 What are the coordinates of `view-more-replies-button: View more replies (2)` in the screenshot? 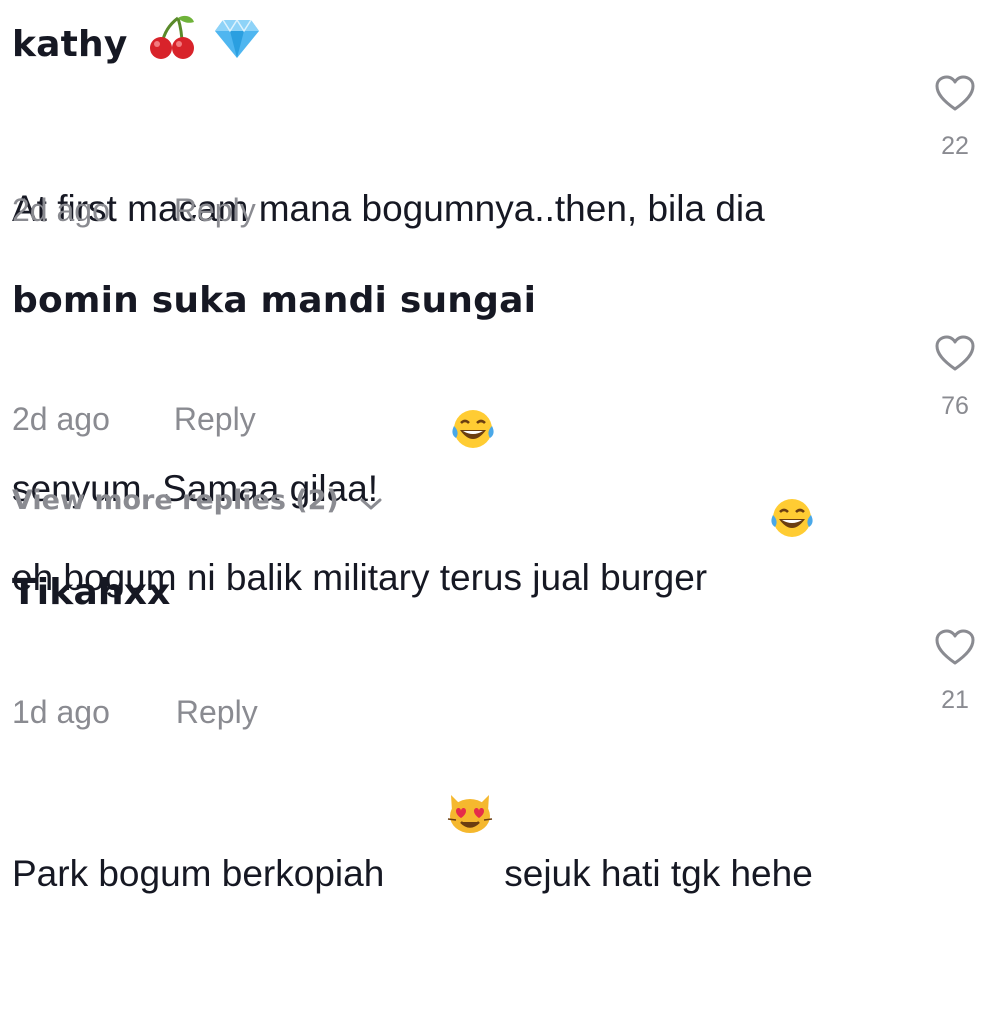 It's located at (197, 500).